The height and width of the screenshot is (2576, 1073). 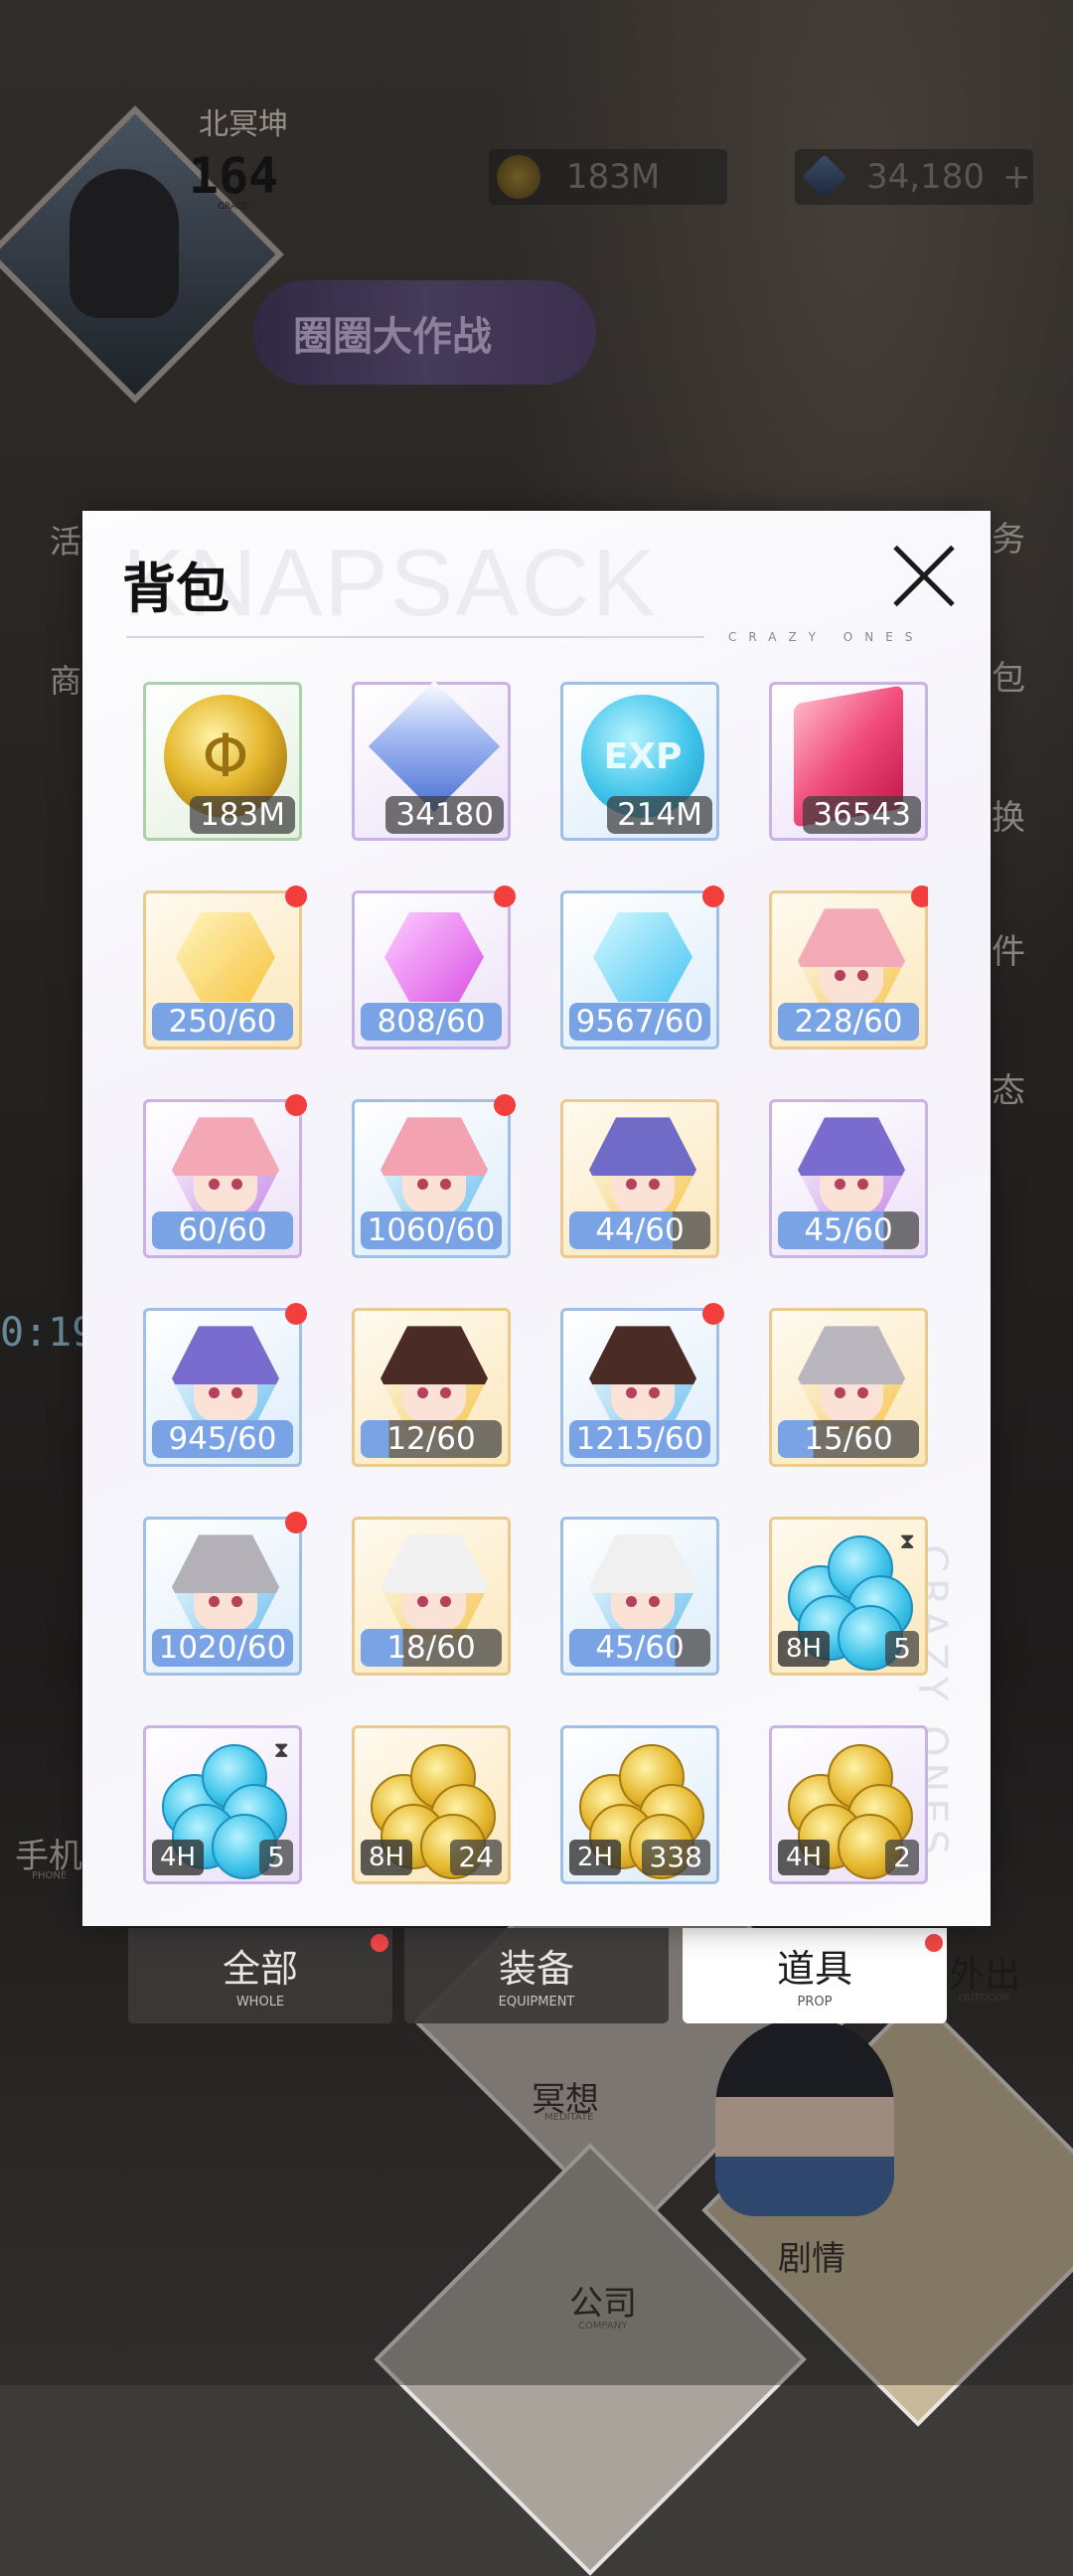 What do you see at coordinates (379, 1943) in the screenshot?
I see `tab-whole-notification-dot` at bounding box center [379, 1943].